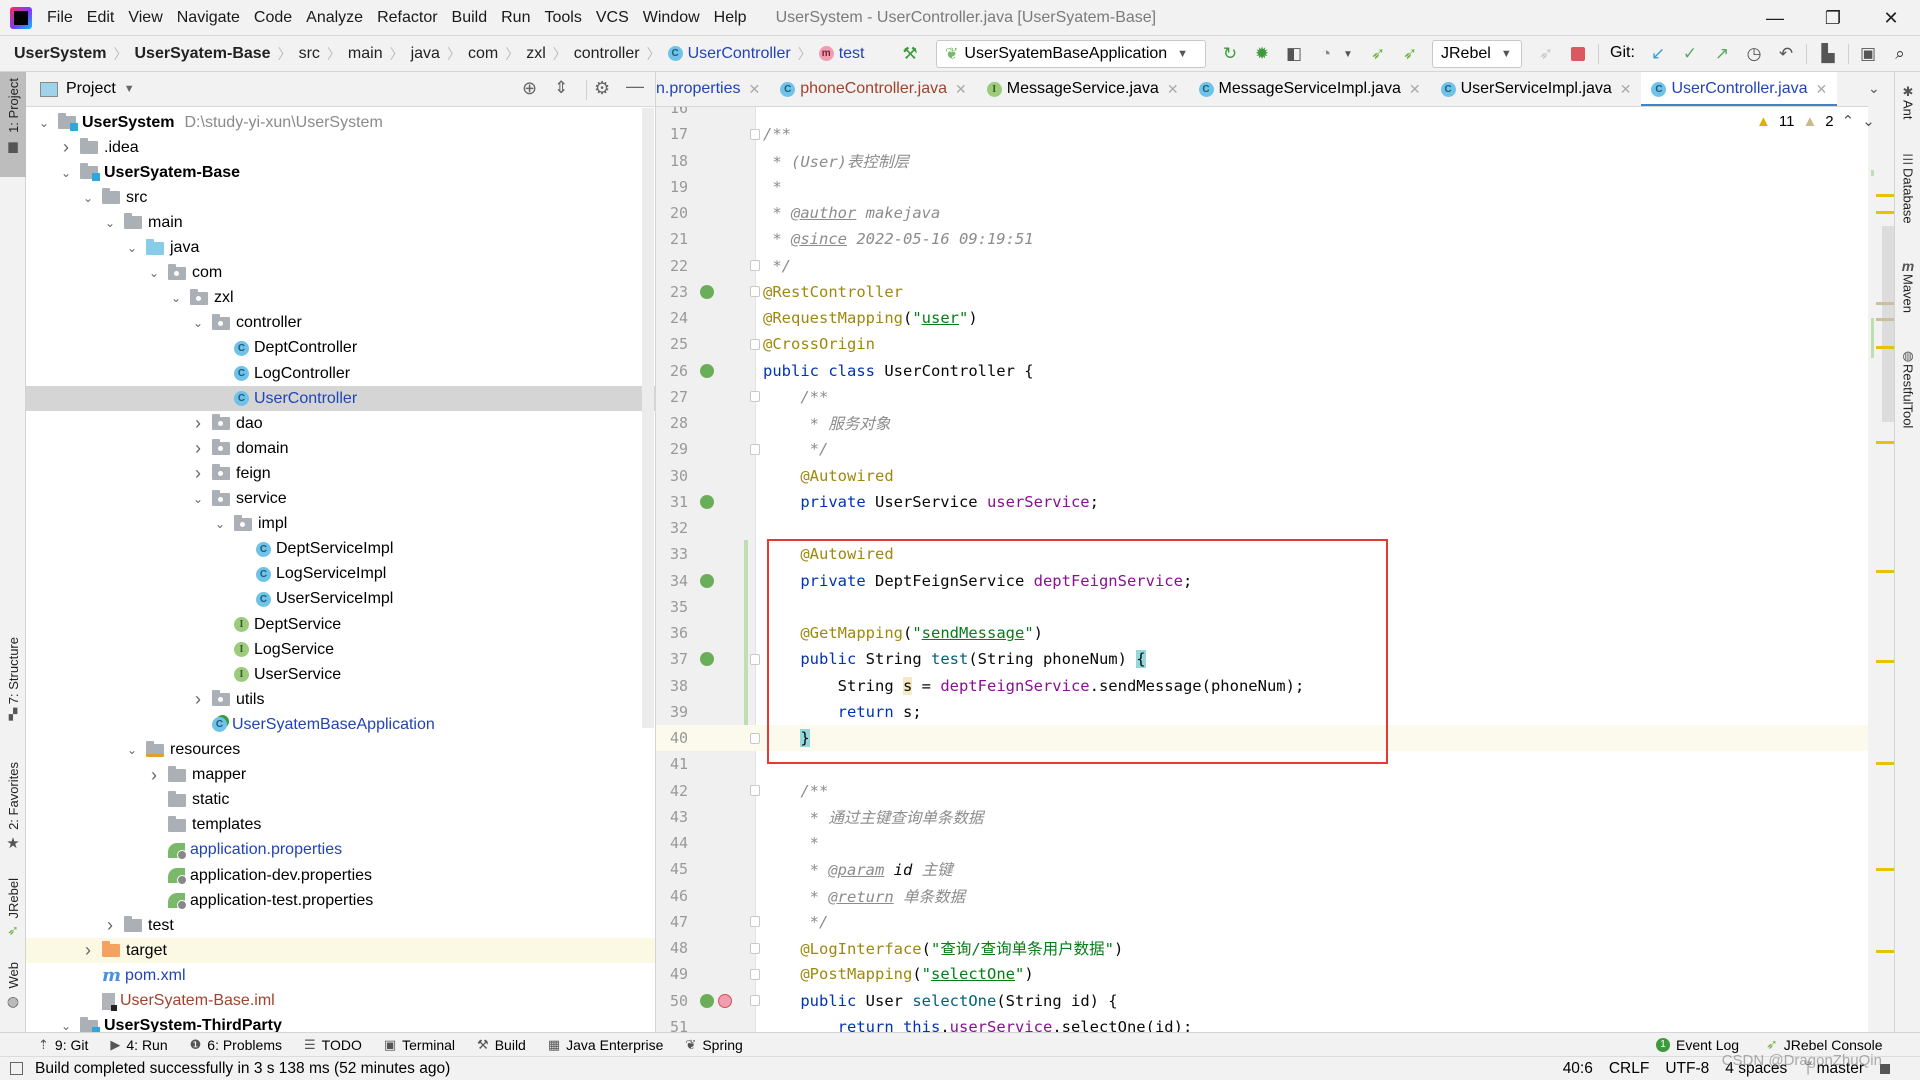 The width and height of the screenshot is (1920, 1080). Describe the element at coordinates (13, 913) in the screenshot. I see `tool-tab-jrebel: JRebel ➶` at that location.